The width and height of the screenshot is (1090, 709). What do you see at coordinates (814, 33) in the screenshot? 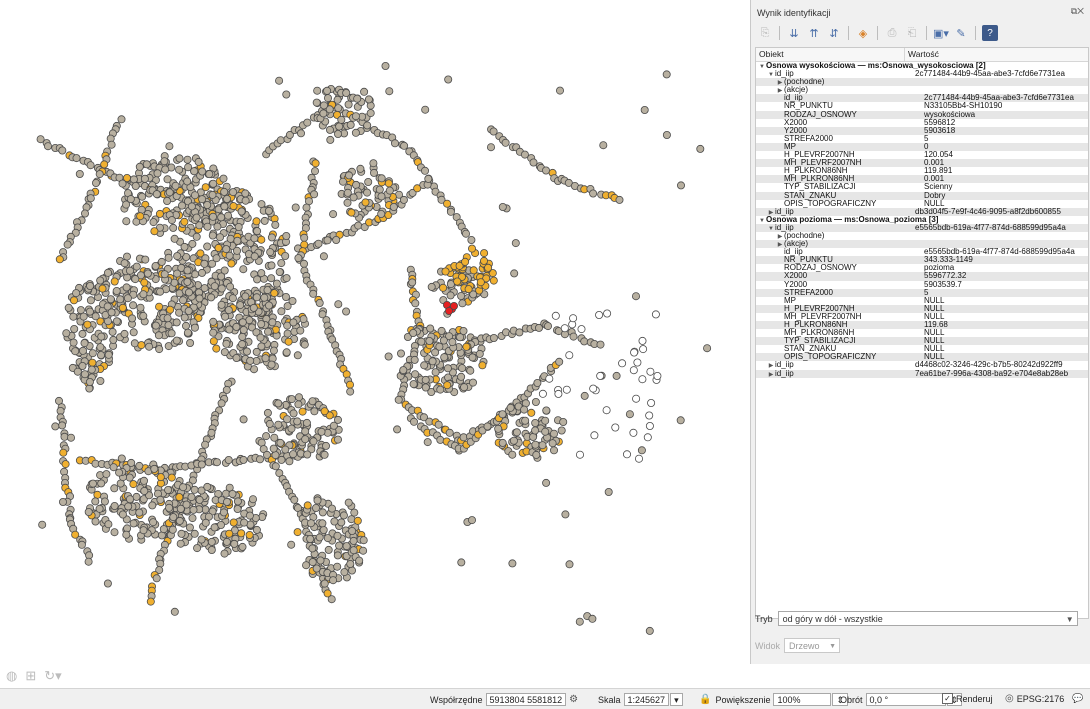
I see `collapse-tree-icon: ⇈` at bounding box center [814, 33].